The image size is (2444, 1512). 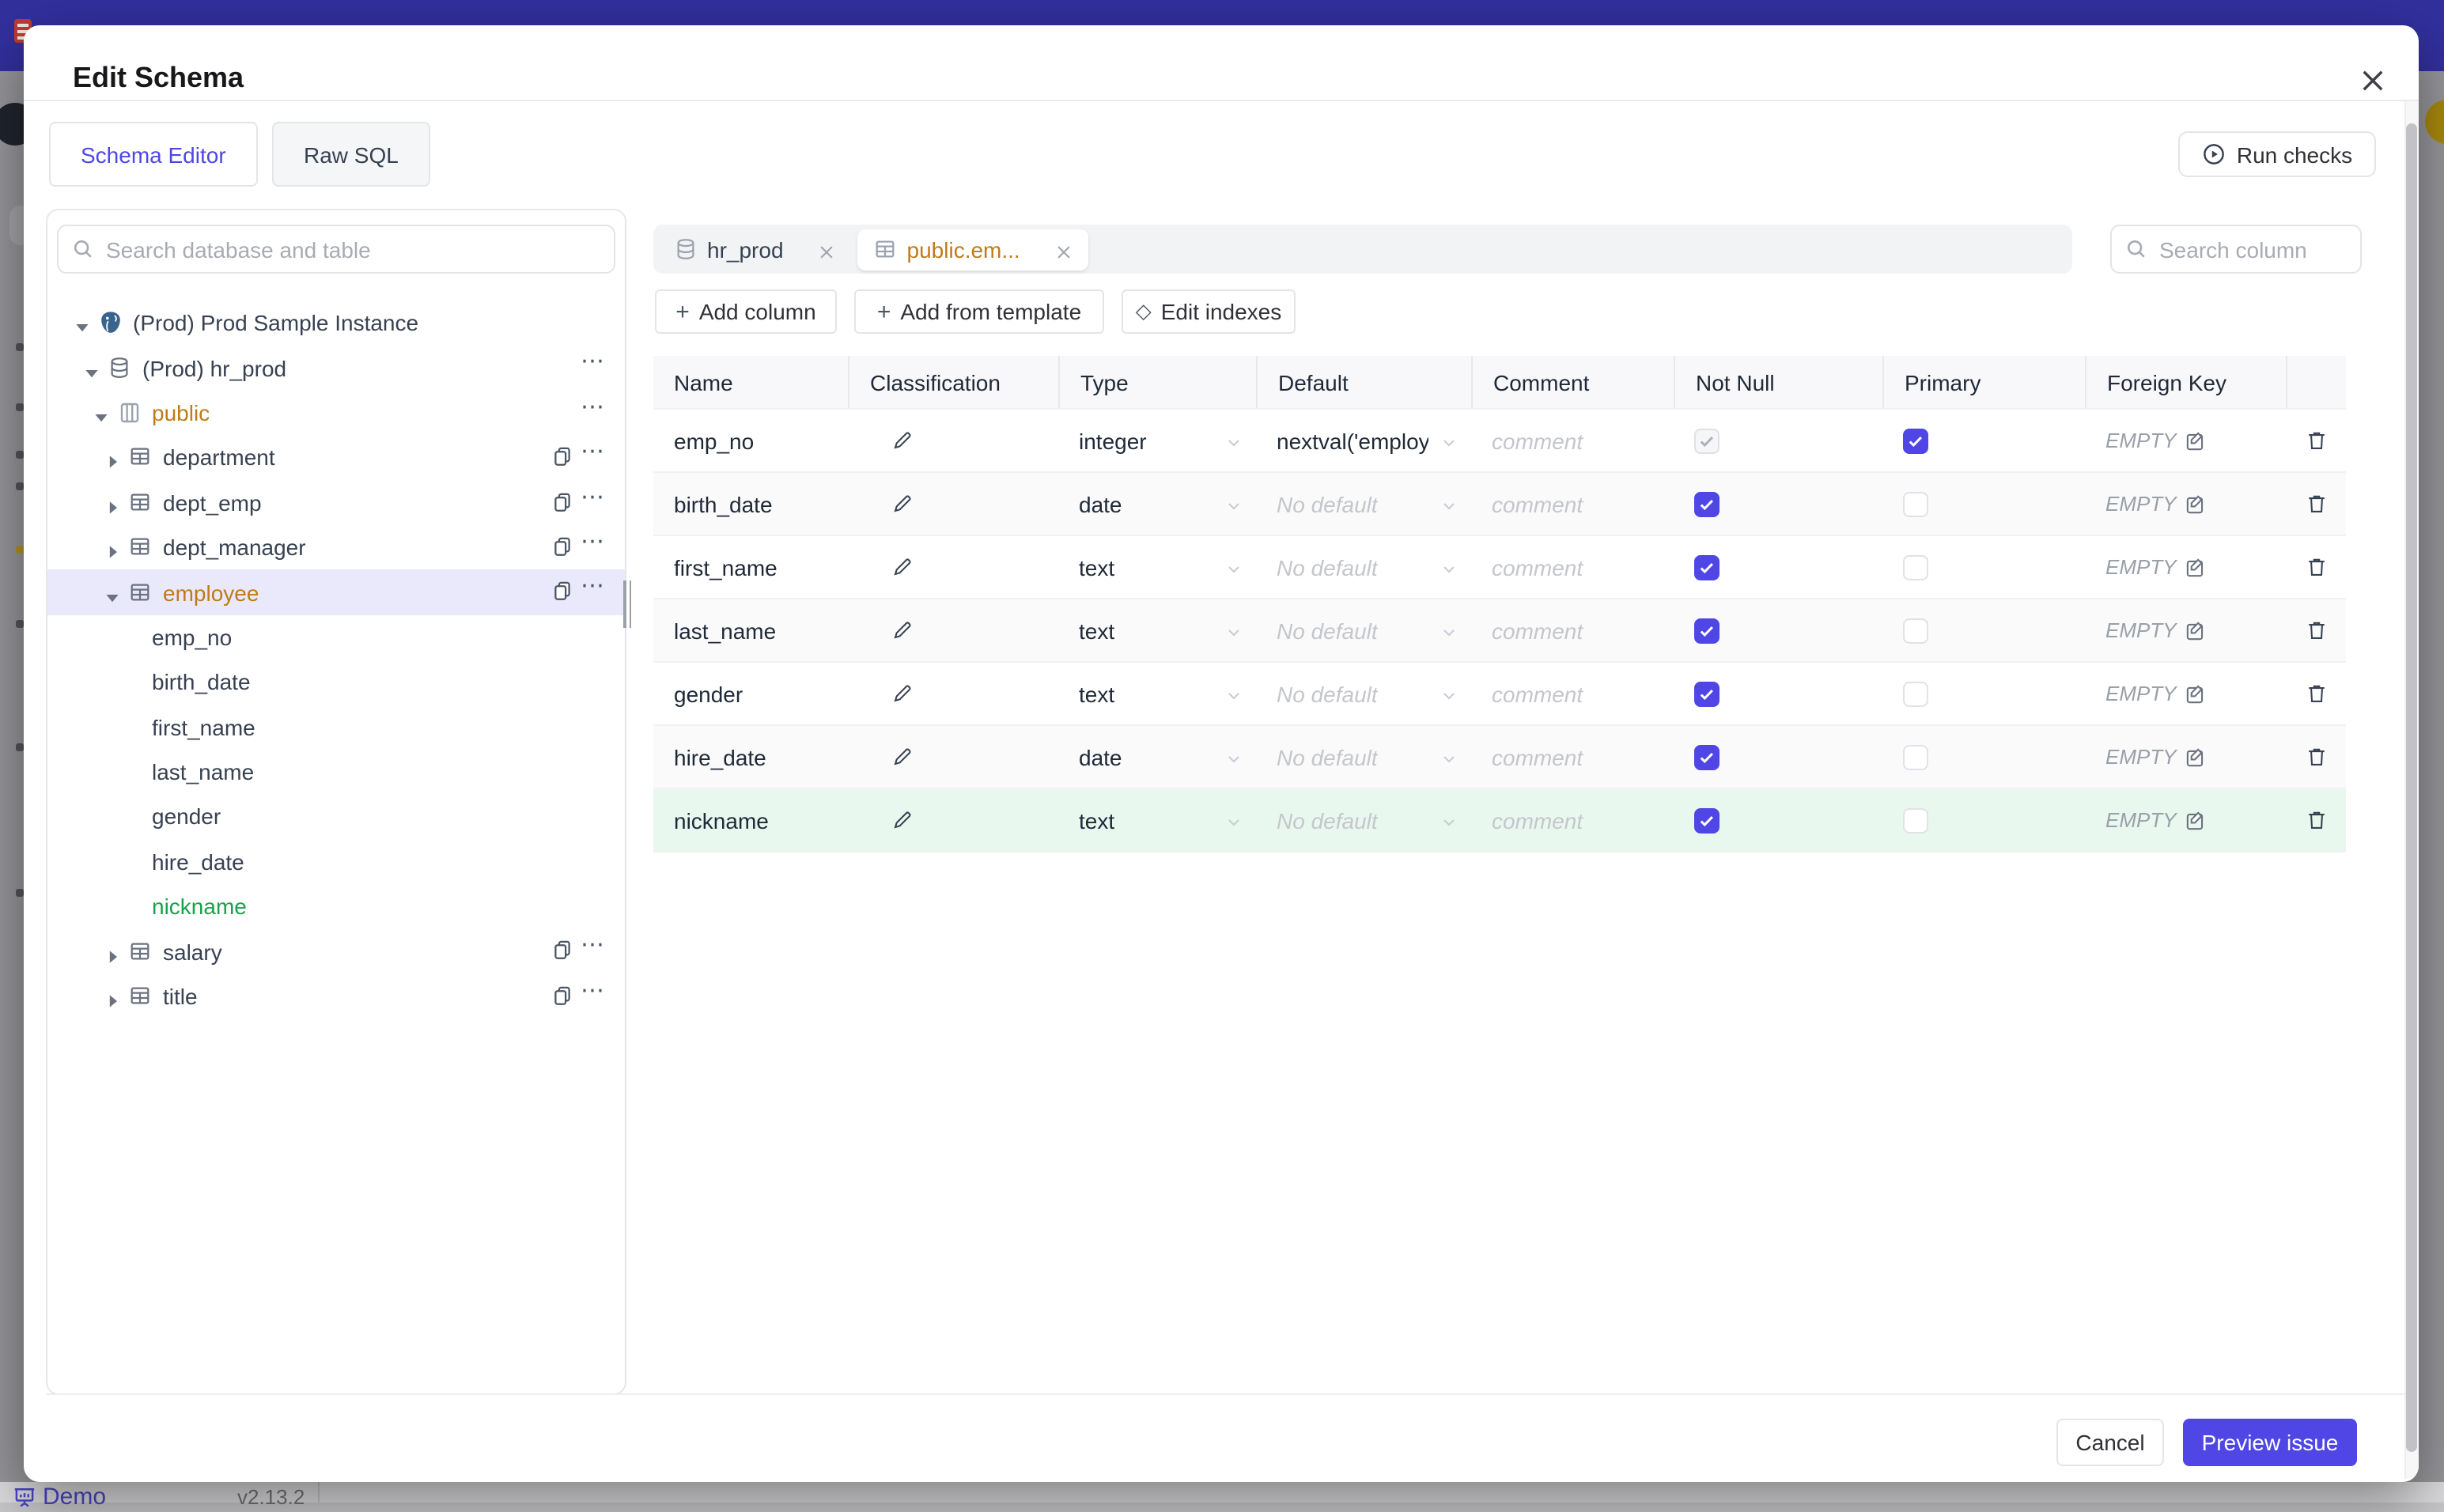 What do you see at coordinates (750, 820) in the screenshot?
I see `cell-name: nickname` at bounding box center [750, 820].